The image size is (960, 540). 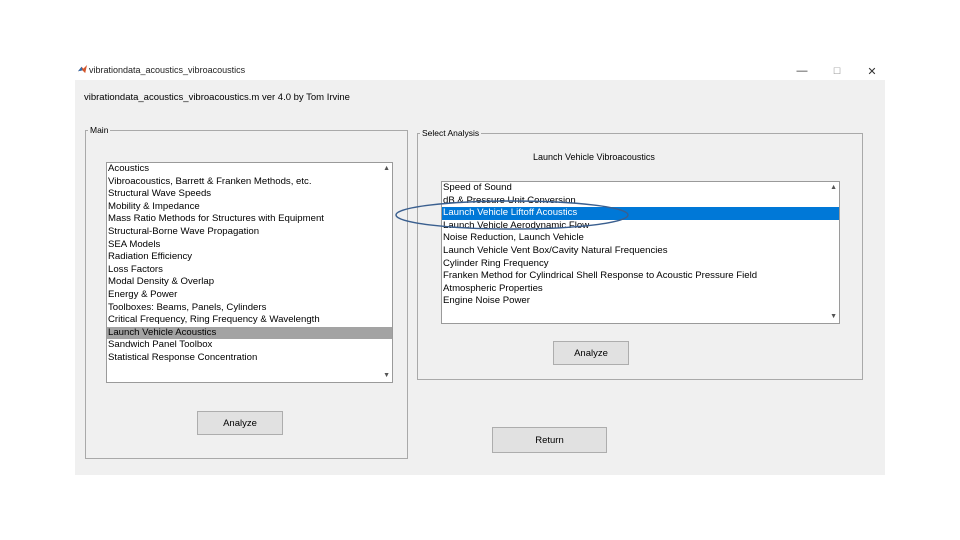 I want to click on main-list-item: Sandwich Panel Toolbox, so click(x=249, y=345).